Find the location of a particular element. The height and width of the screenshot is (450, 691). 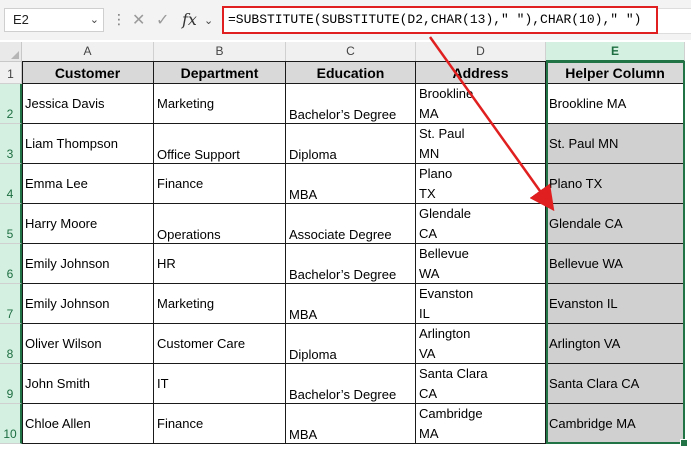

address-line-2: IL is located at coordinates (424, 313).